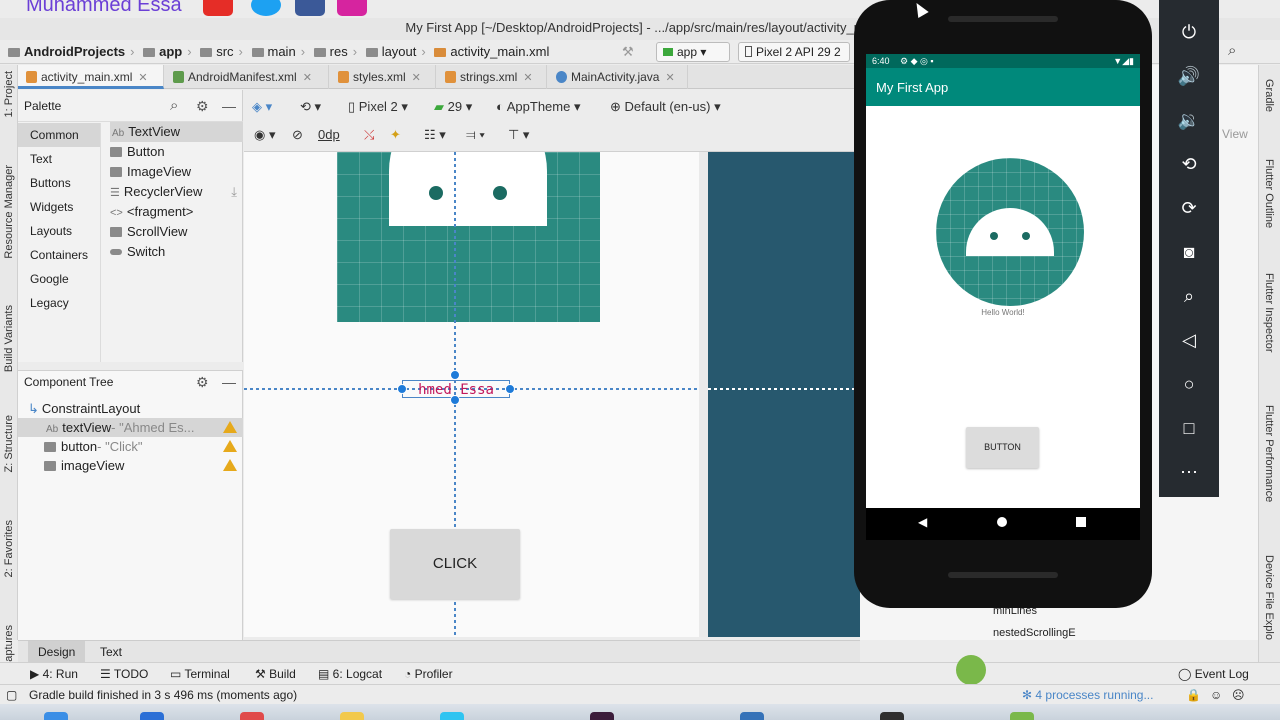  Describe the element at coordinates (1238, 695) in the screenshot. I see `frown-icon: ☹` at that location.